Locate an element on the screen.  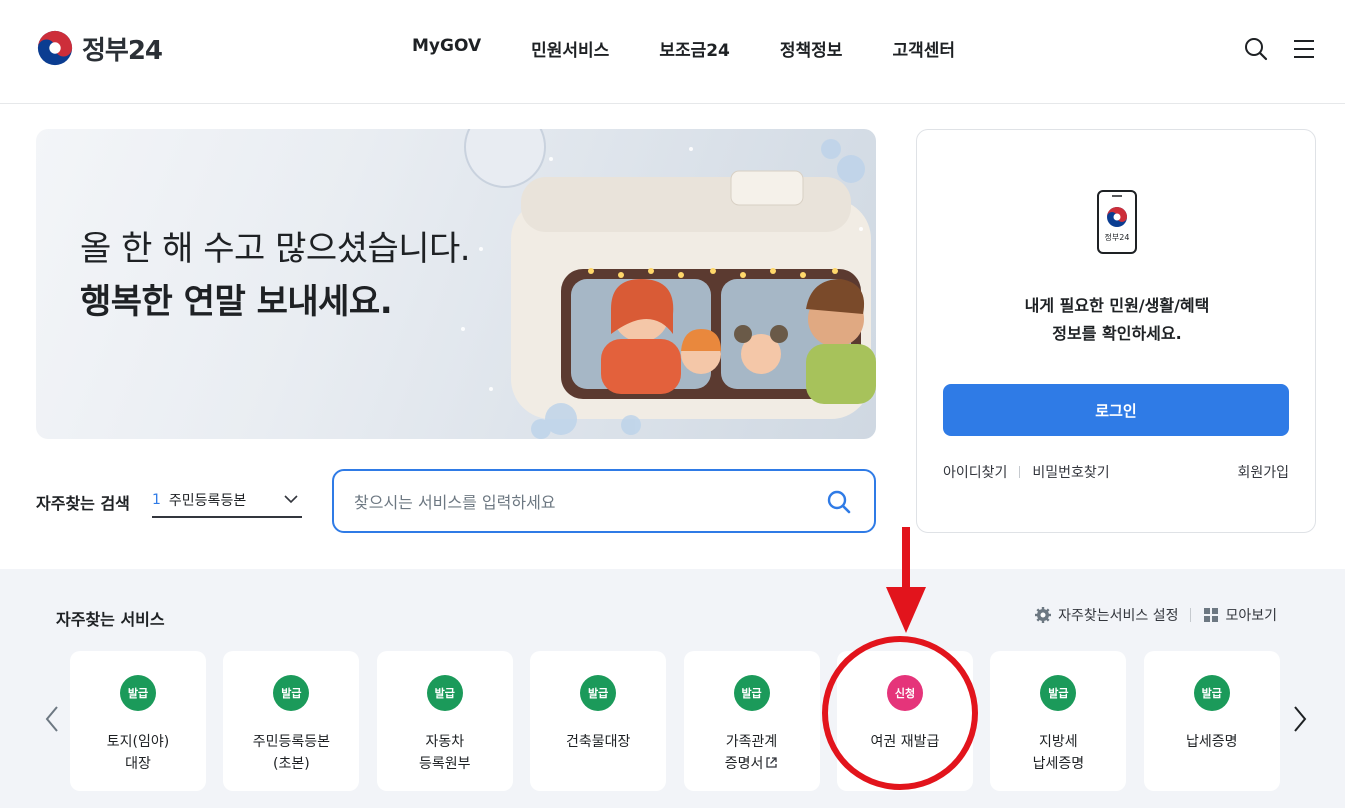
frequent-search-value: 주민등록등본 is located at coordinates (207, 501).